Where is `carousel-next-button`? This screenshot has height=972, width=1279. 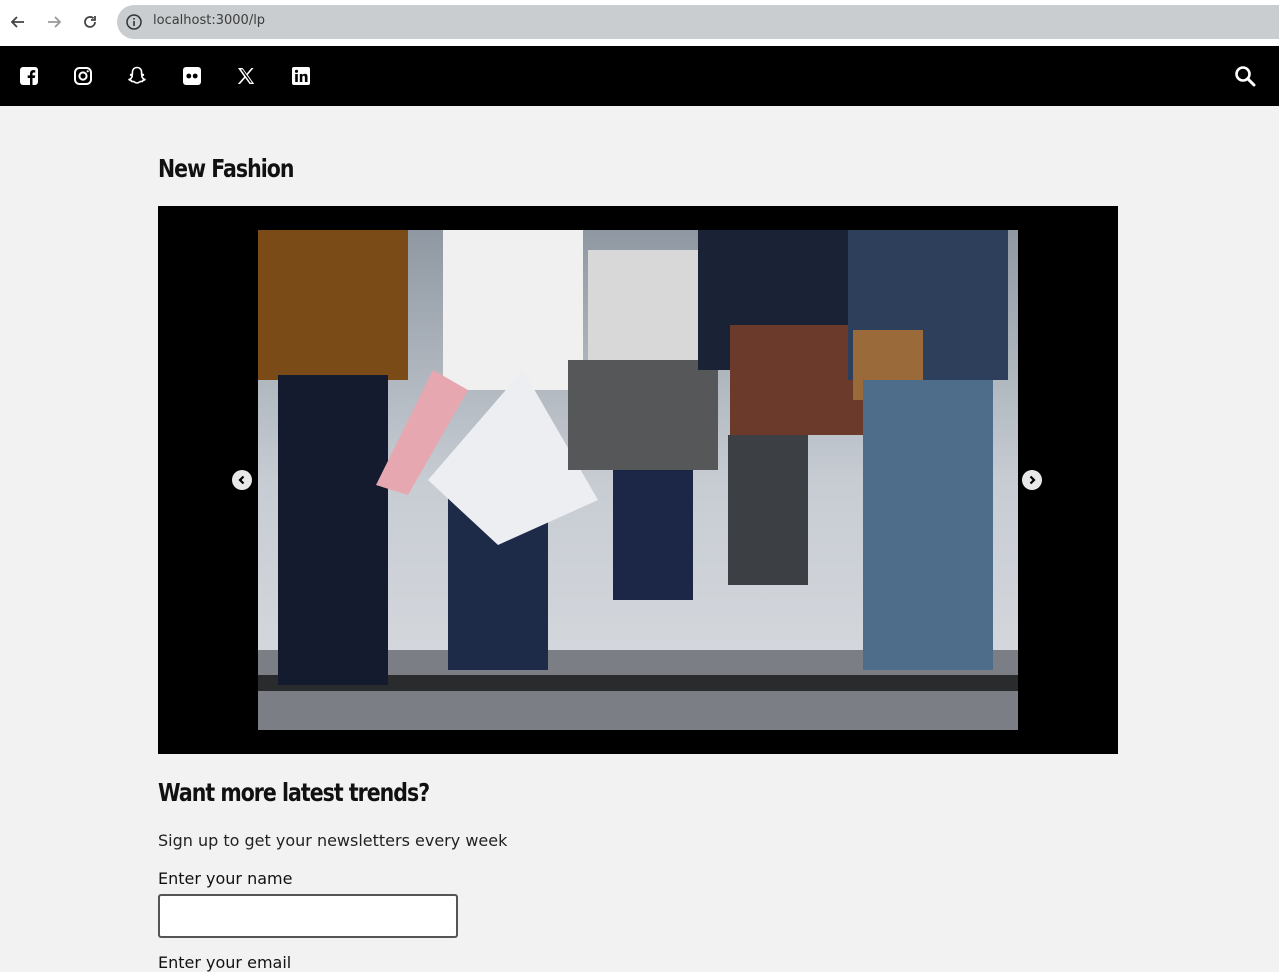
carousel-next-button is located at coordinates (1032, 480).